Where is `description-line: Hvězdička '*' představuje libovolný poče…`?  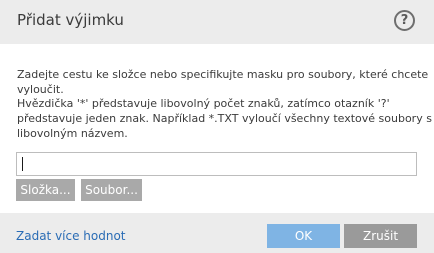
description-line: Hvězdička '*' představuje libovolný poče… is located at coordinates (203, 104).